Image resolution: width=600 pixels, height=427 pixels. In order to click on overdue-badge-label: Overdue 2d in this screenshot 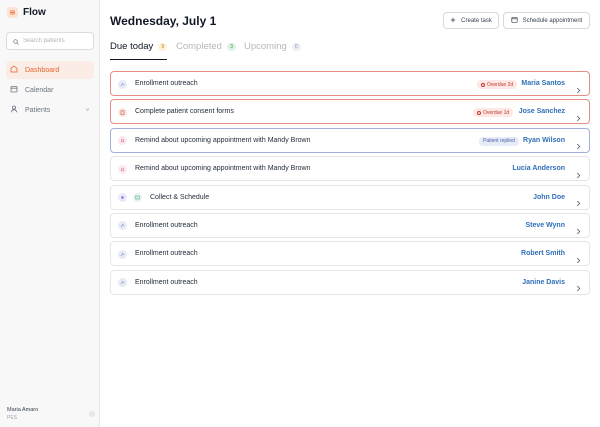, I will do `click(500, 84)`.